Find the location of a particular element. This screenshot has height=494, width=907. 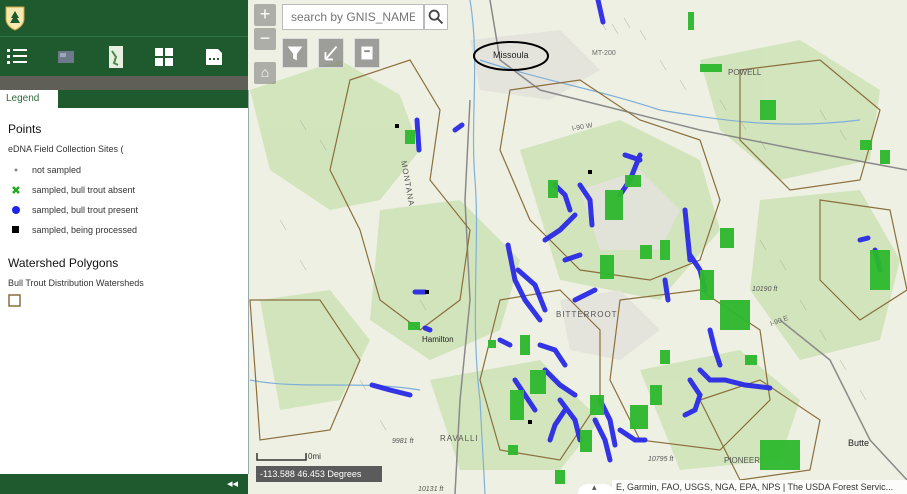

basemap-gallery-button is located at coordinates (66, 57).